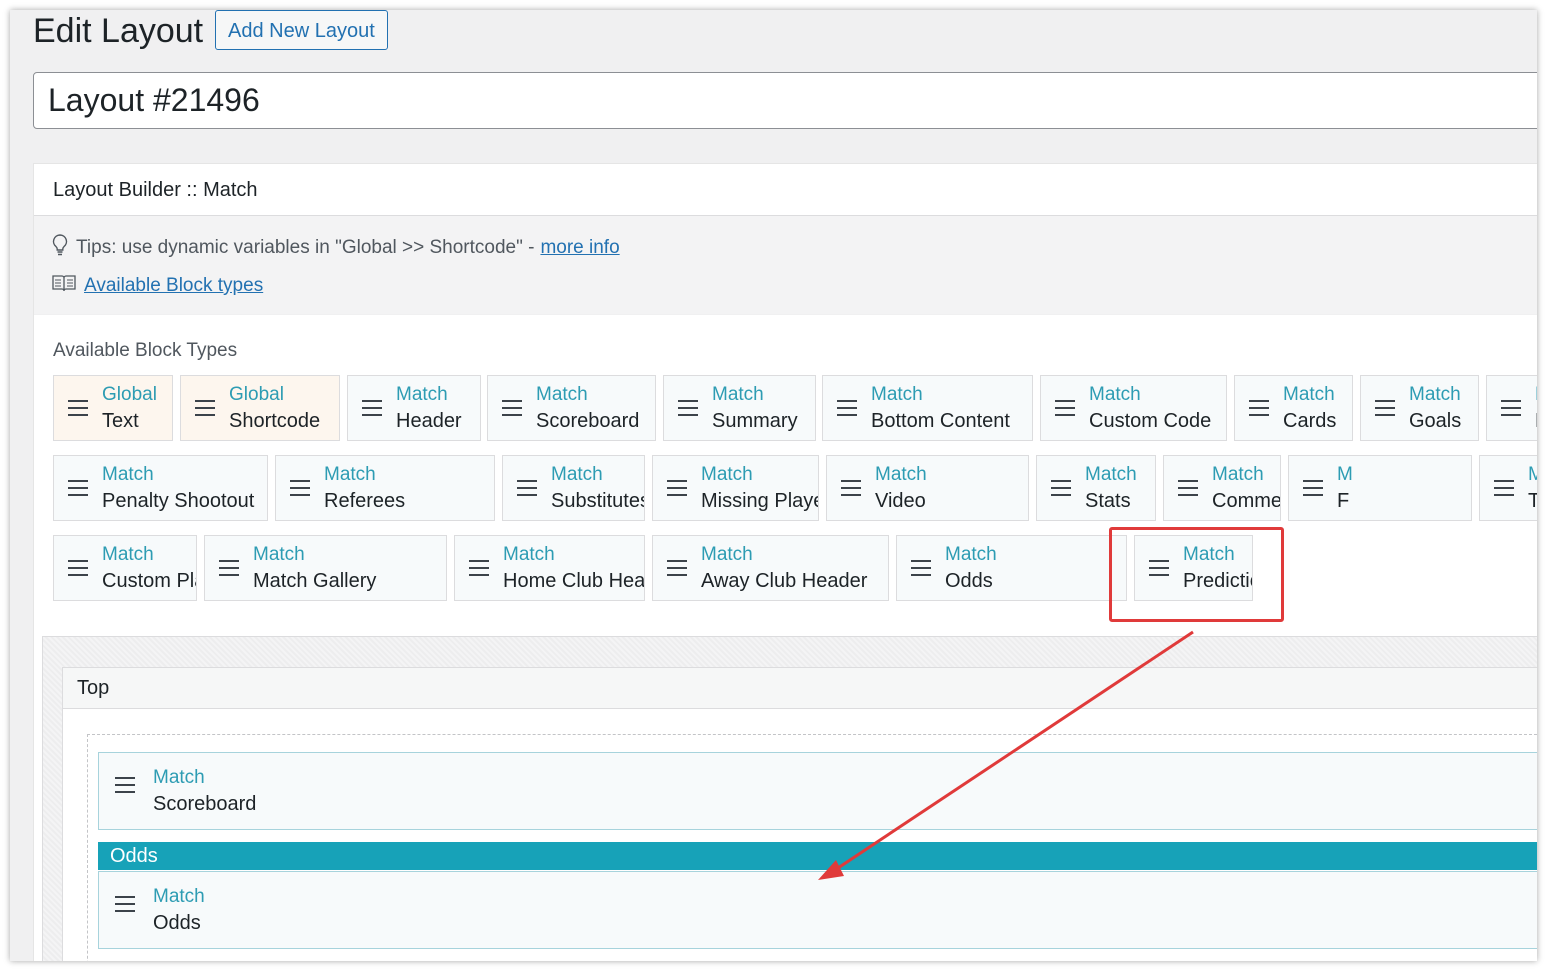  I want to click on block-type-global-shortcode: Global Shortcode, so click(260, 408).